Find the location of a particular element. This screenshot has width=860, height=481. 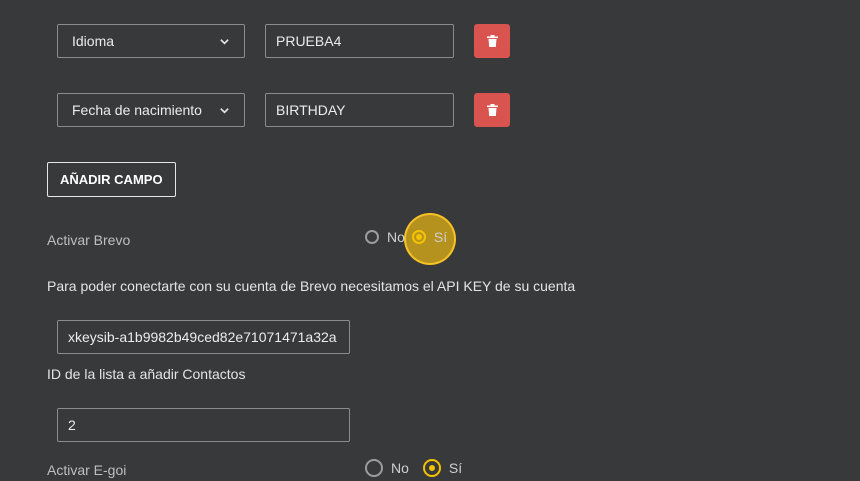

egoi-radio-yes: Sí is located at coordinates (449, 468).